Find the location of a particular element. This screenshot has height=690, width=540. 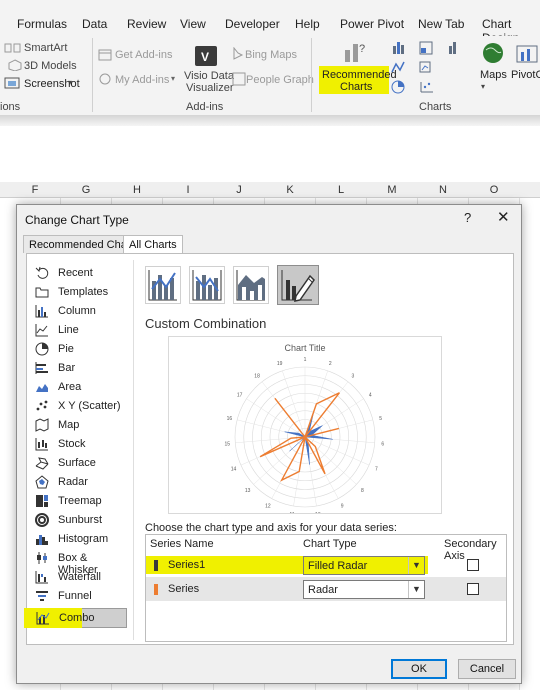

category-label: 6 is located at coordinates (382, 444).